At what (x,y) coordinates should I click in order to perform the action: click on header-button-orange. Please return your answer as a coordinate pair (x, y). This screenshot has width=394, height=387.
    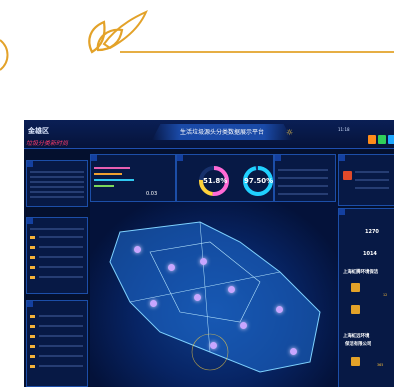
    Looking at the image, I should click on (372, 139).